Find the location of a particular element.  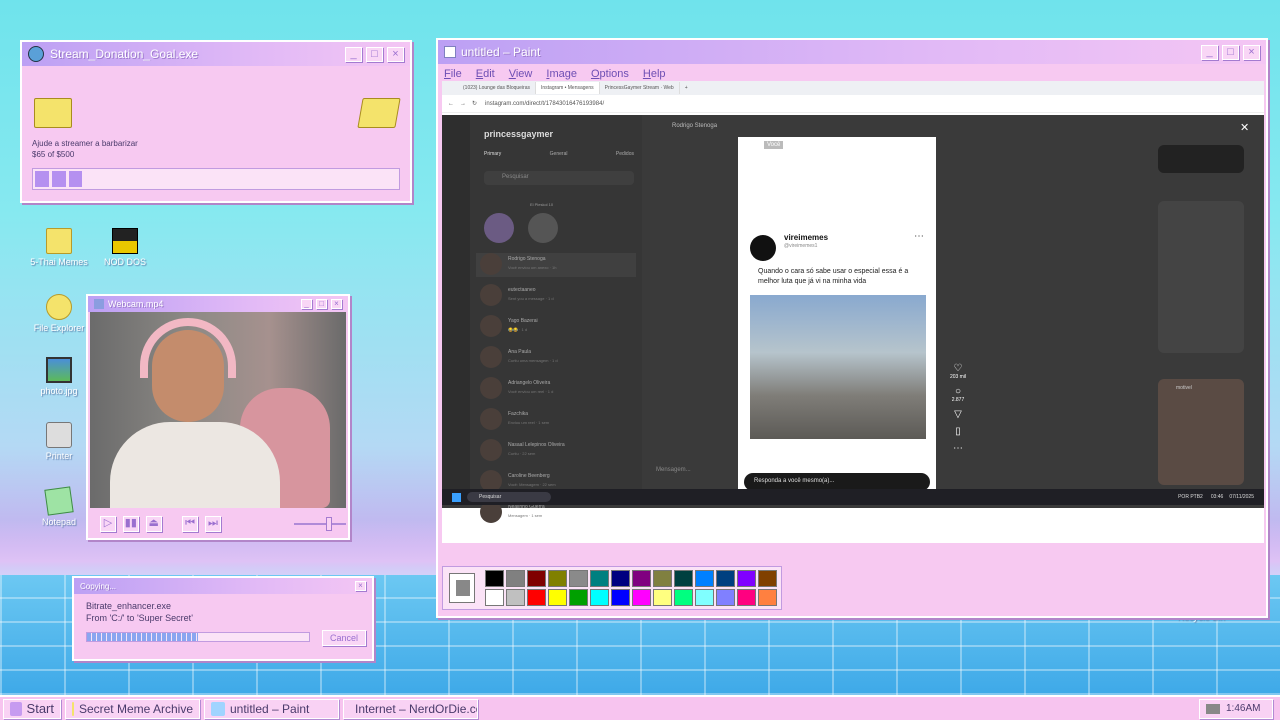

ig-tab-primary: Primary is located at coordinates (492, 154).